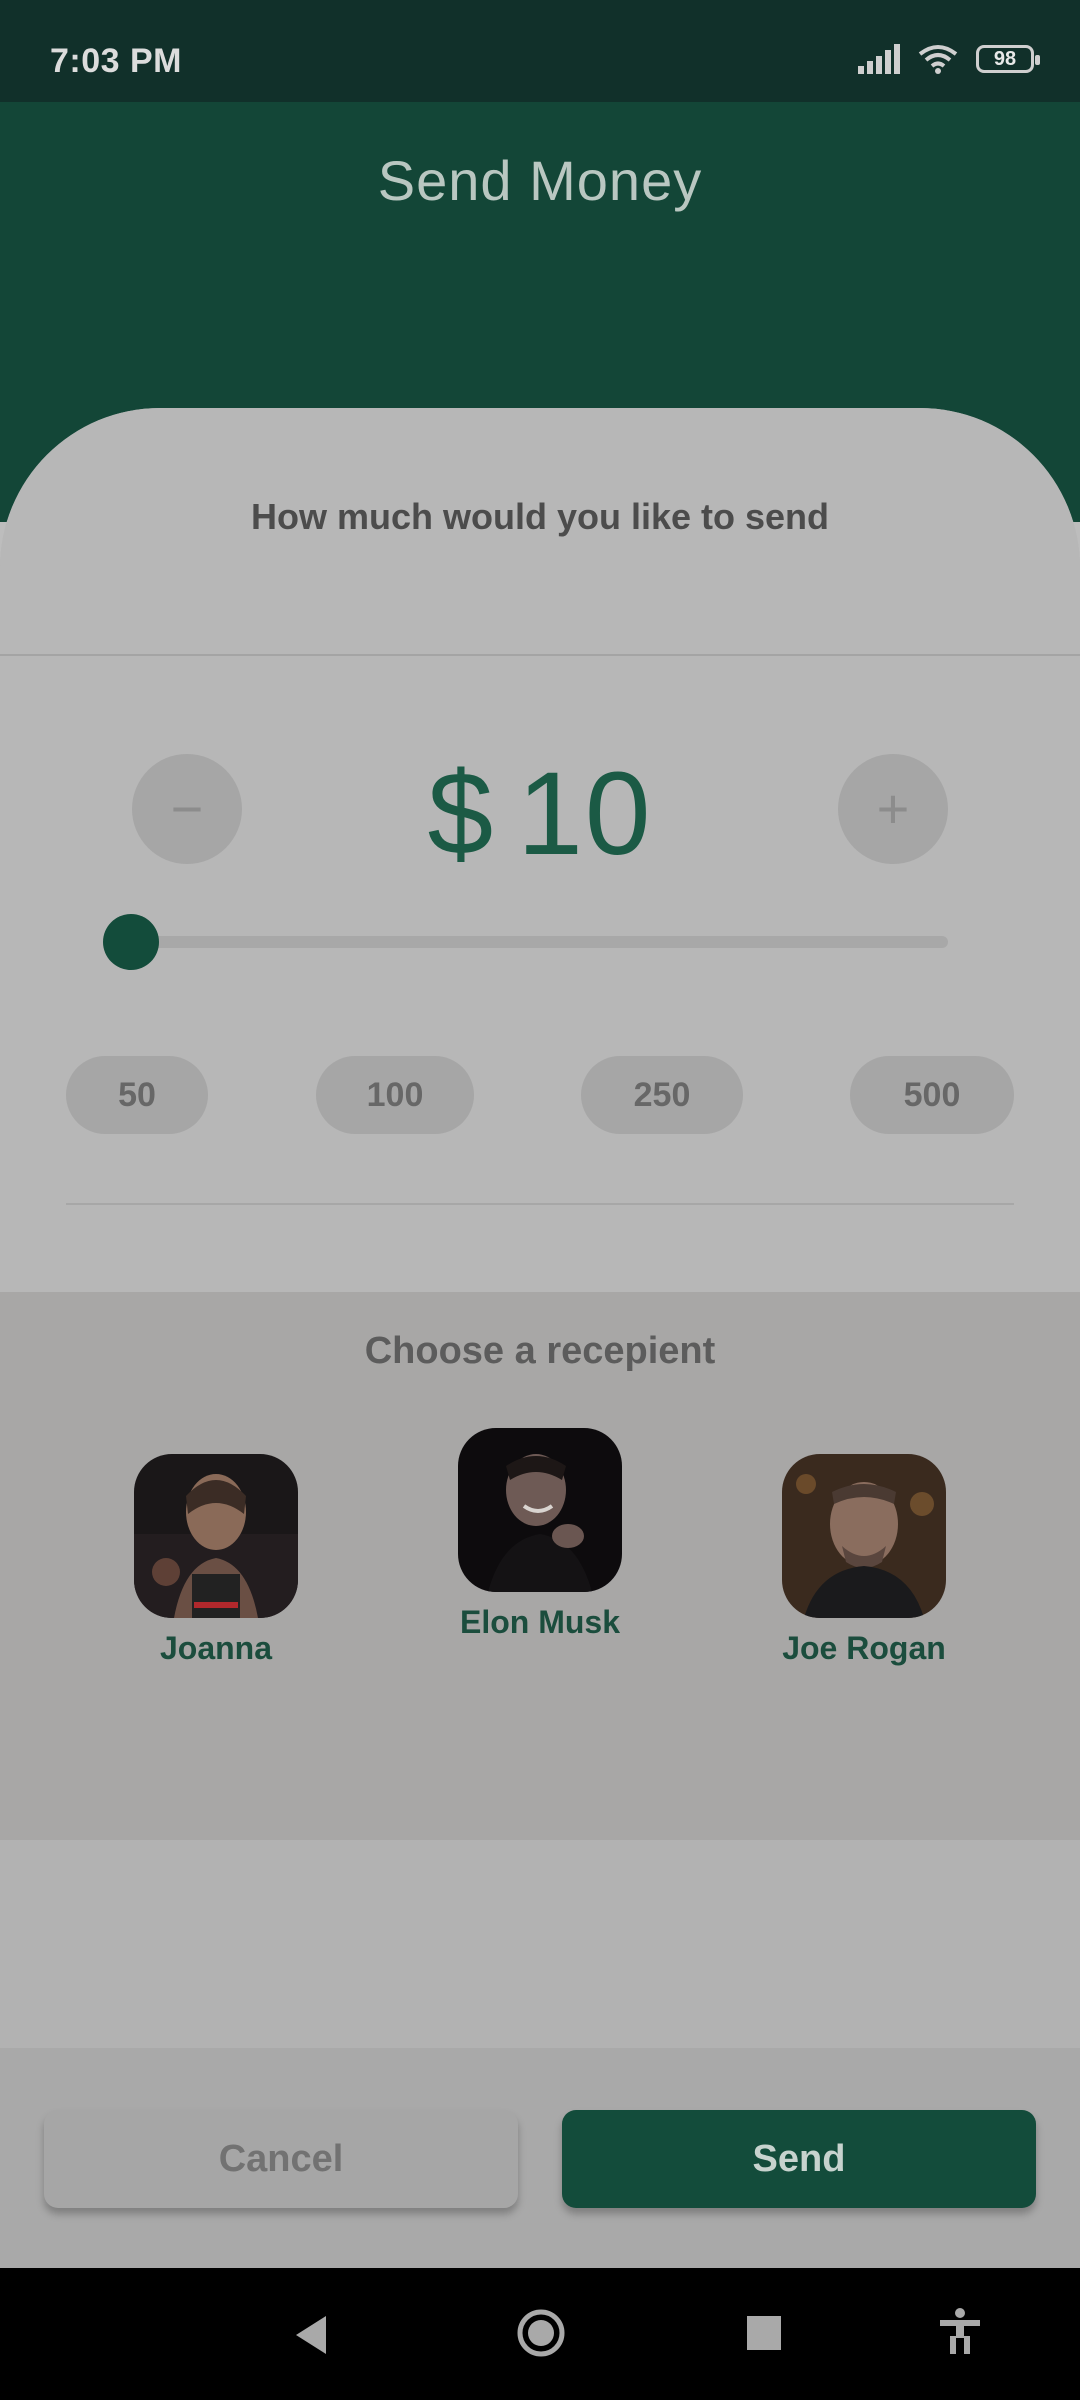 This screenshot has width=1080, height=2400. I want to click on status-time: 7:03 PM, so click(116, 61).